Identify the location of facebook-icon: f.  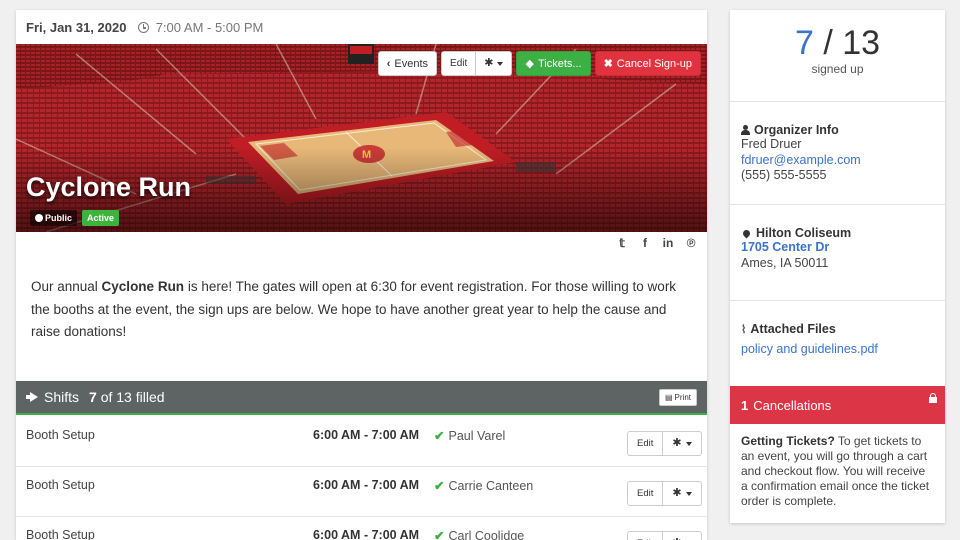
(645, 243).